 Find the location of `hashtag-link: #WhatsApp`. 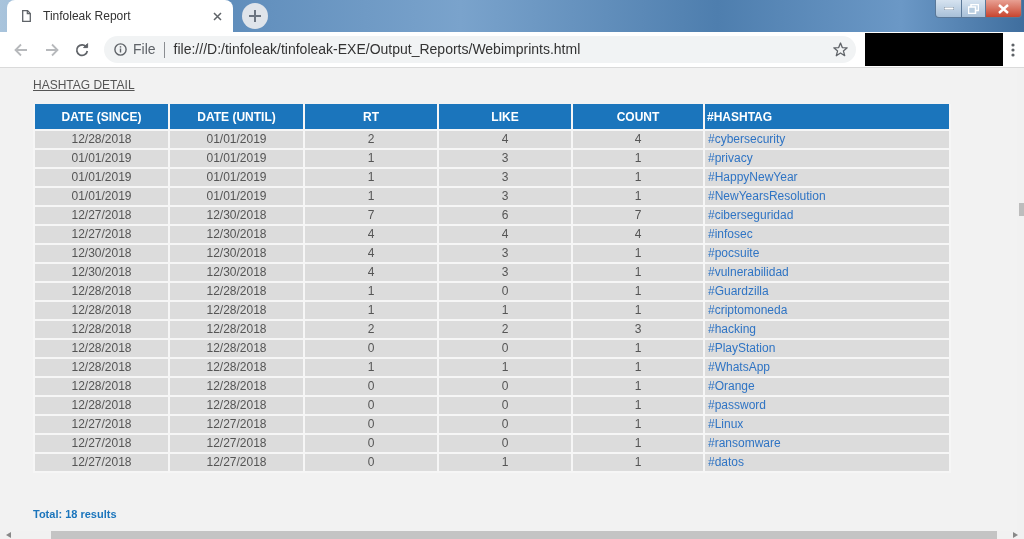

hashtag-link: #WhatsApp is located at coordinates (739, 367).